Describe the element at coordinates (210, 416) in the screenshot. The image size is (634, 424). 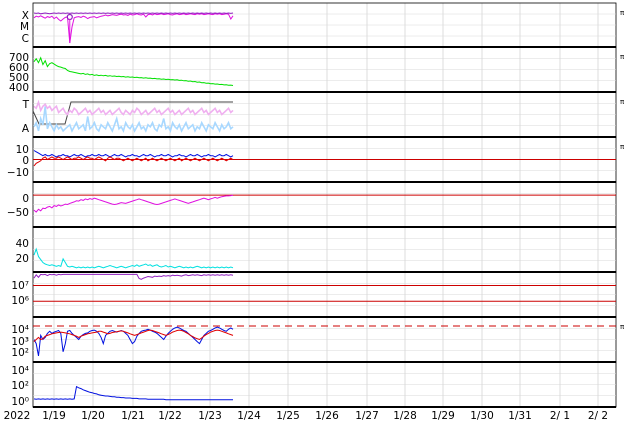
I see `x-tick-label: 1/23` at that location.